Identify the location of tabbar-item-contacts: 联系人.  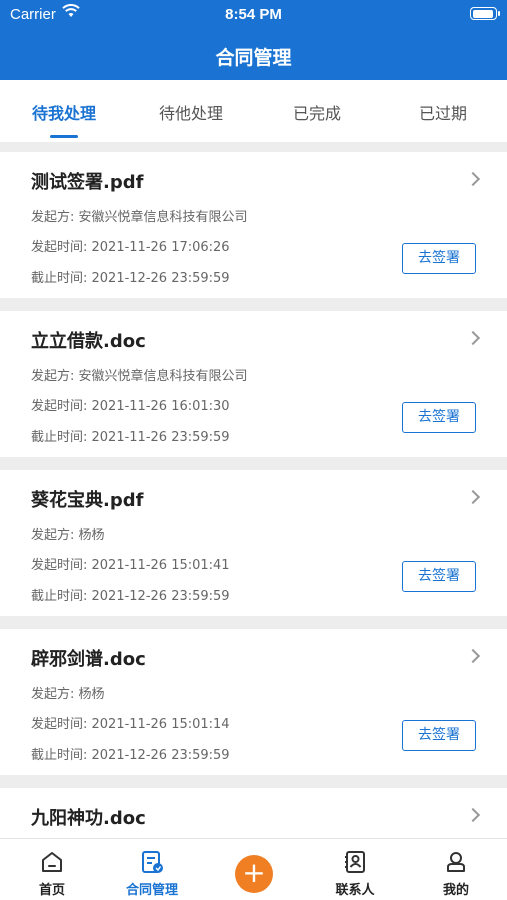
(355, 869).